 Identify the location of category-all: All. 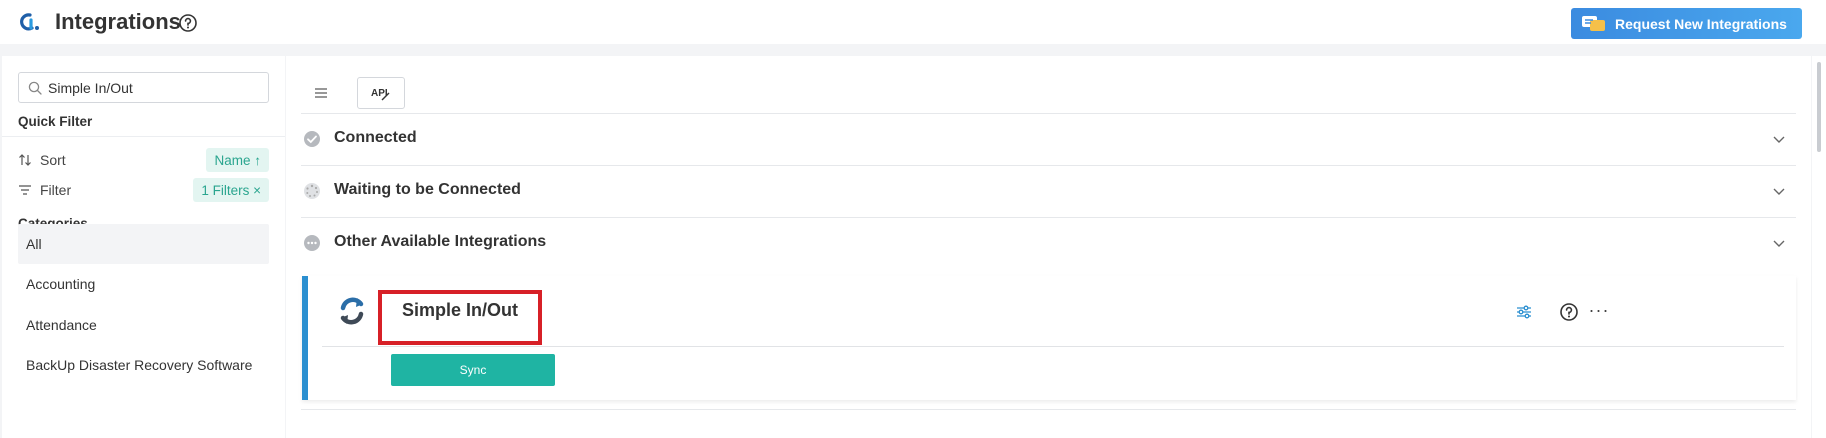
(143, 244).